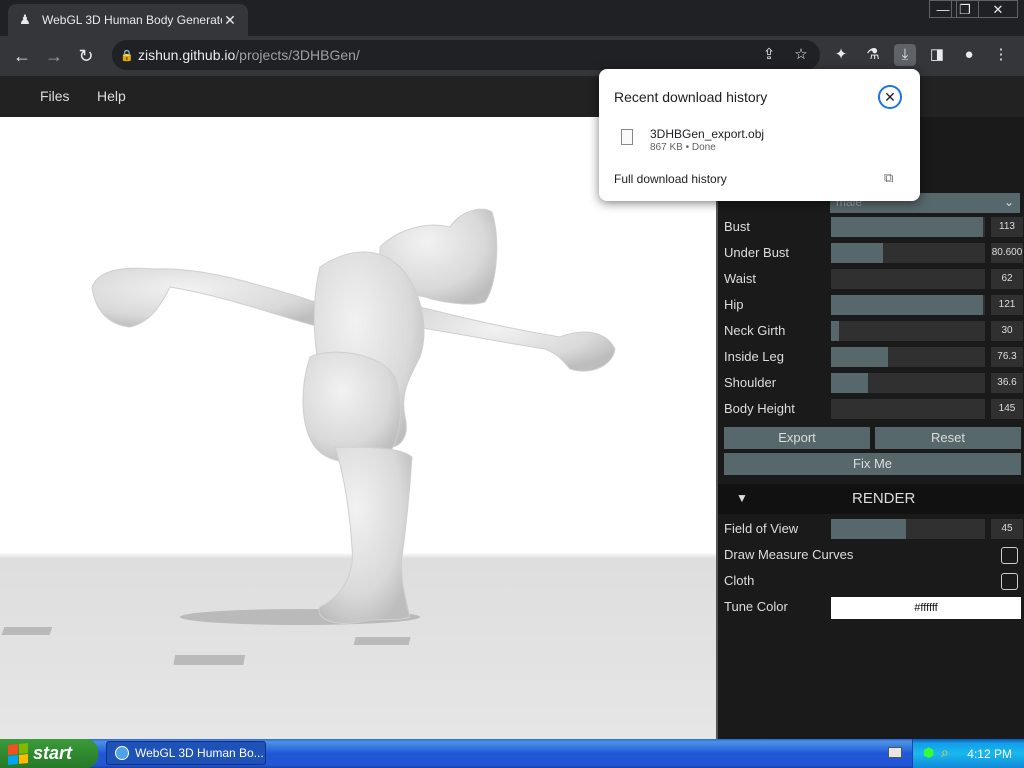  What do you see at coordinates (1007, 383) in the screenshot?
I see `shoulder-value: 36.6` at bounding box center [1007, 383].